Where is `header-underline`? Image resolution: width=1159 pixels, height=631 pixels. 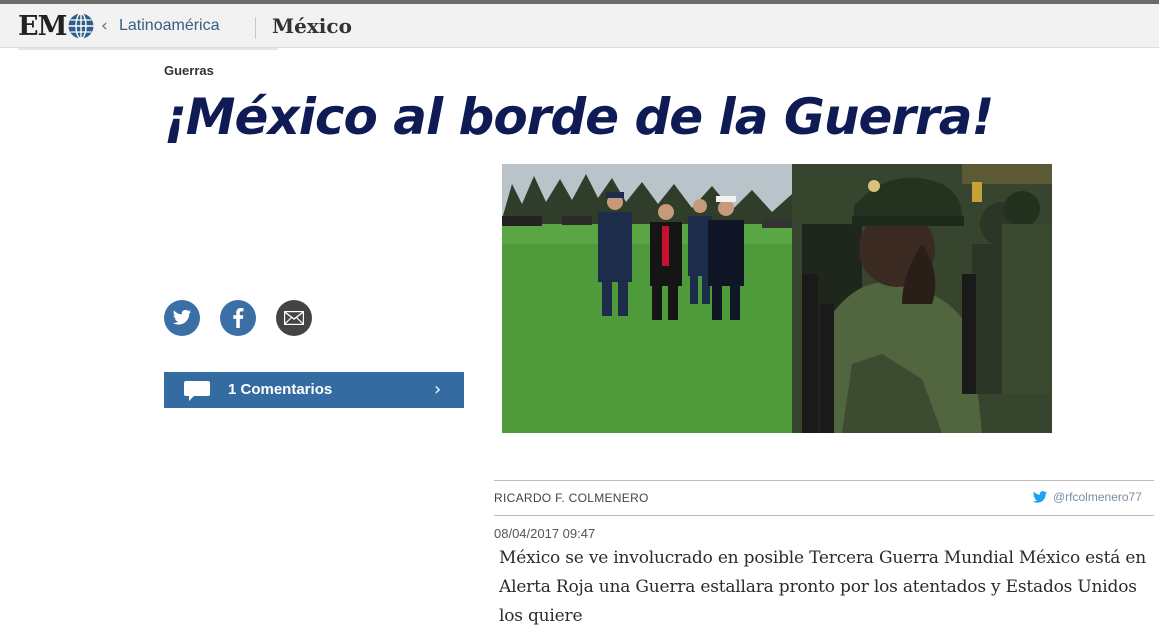
header-underline is located at coordinates (148, 49).